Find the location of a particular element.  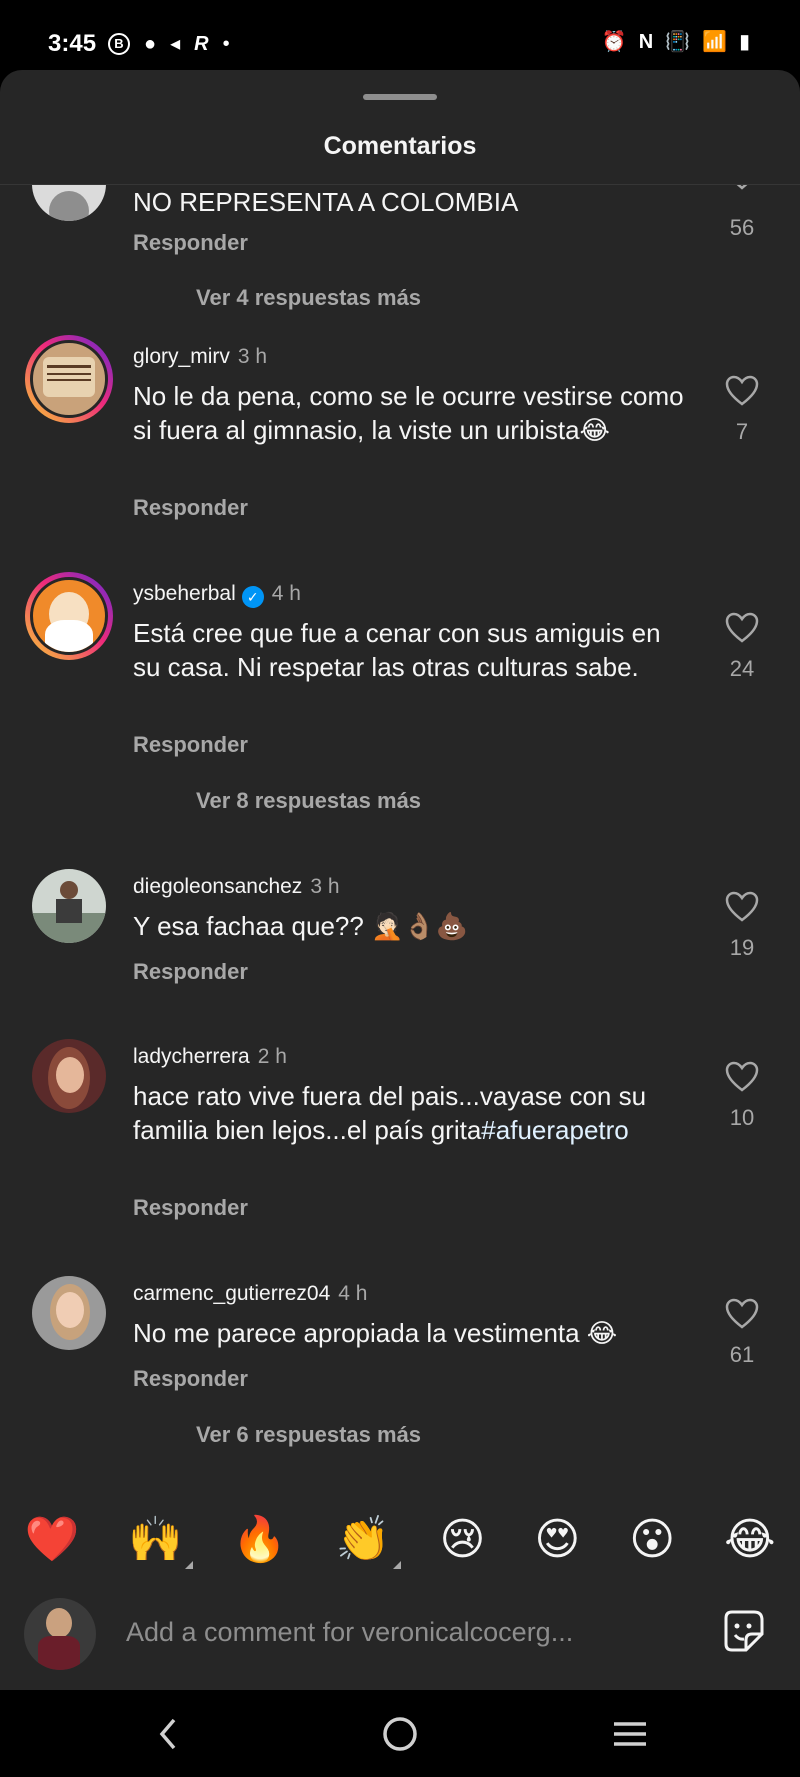

sticker-icon is located at coordinates (743, 1631).